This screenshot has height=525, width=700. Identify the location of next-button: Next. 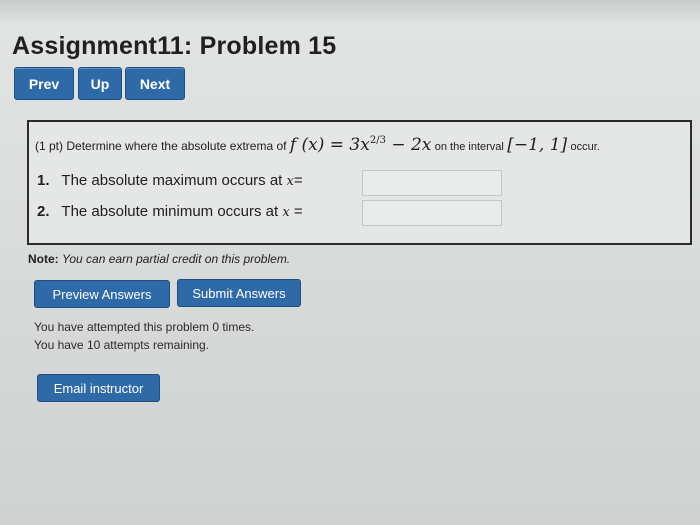
(155, 83).